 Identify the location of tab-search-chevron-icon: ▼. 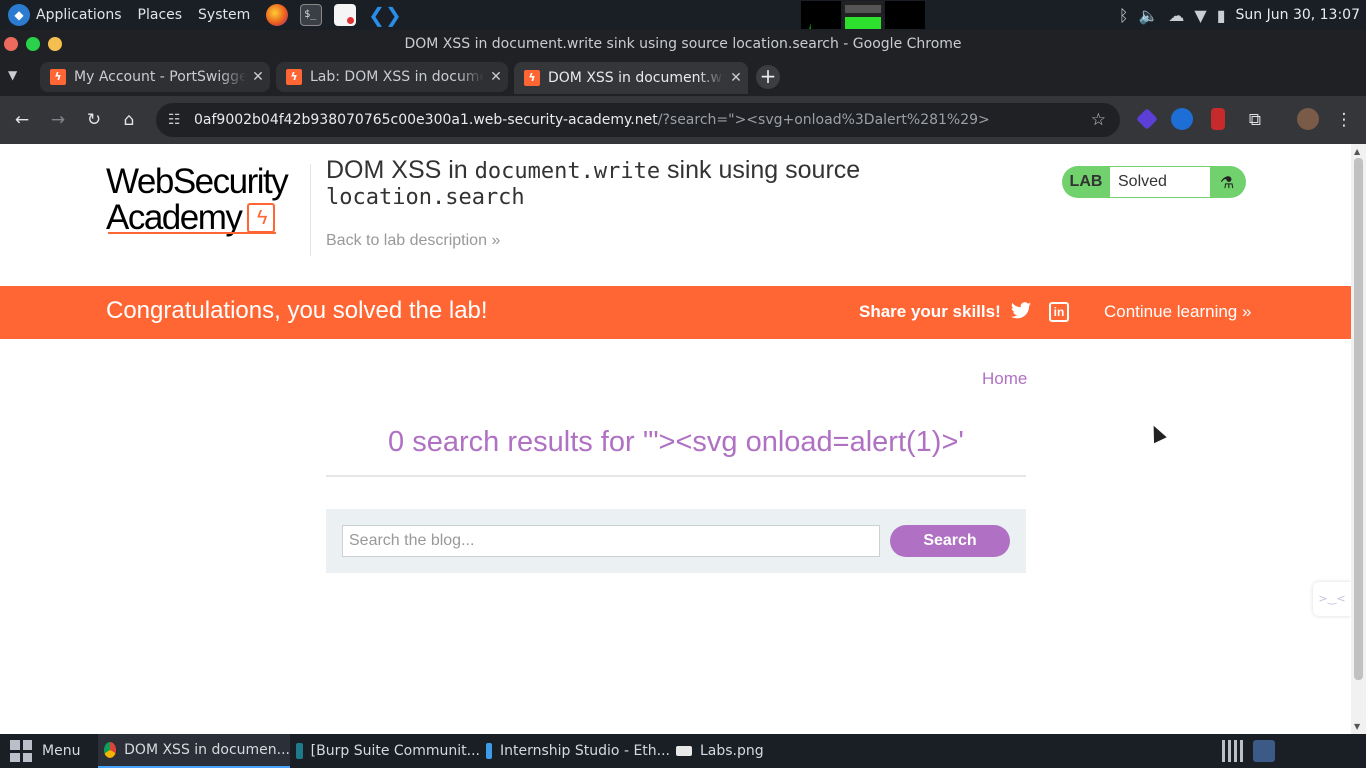
(12, 75).